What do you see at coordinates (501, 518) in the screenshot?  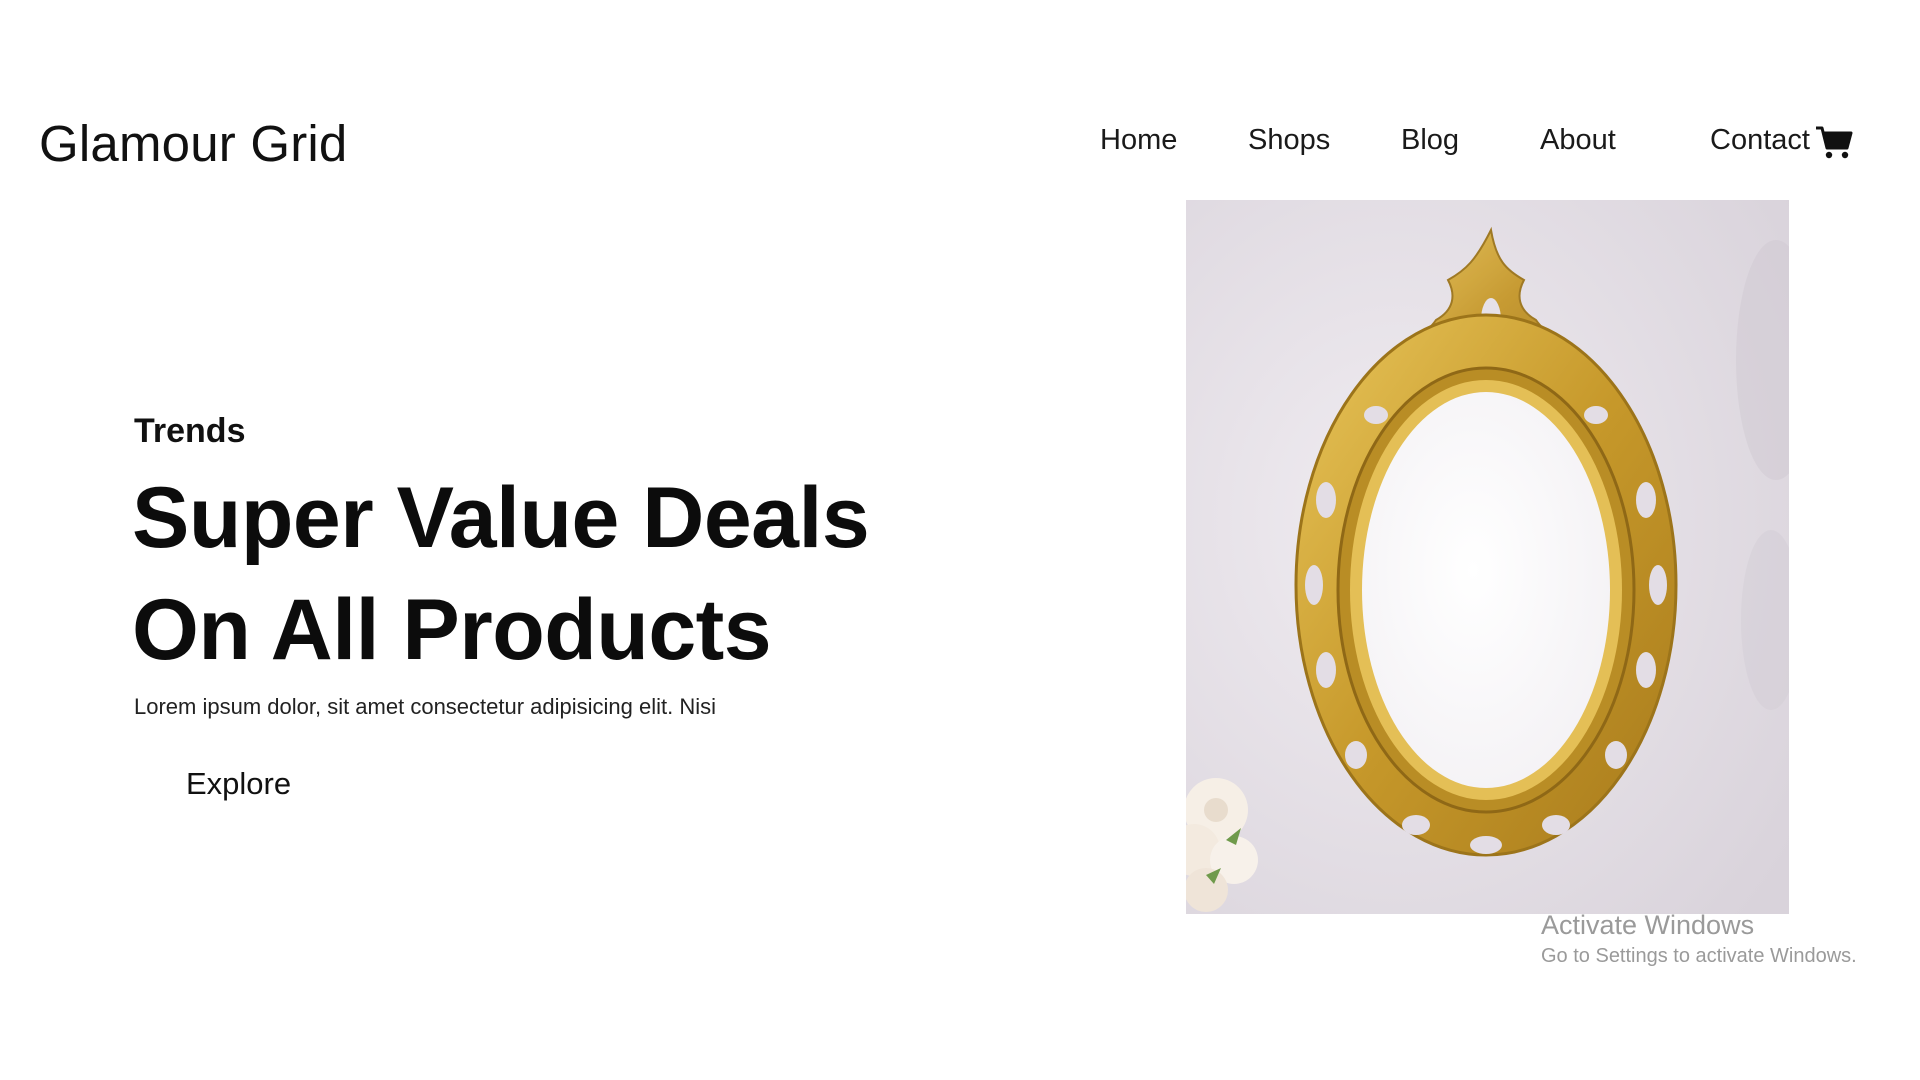 I see `hero-headline-line-1: Super Value Deals` at bounding box center [501, 518].